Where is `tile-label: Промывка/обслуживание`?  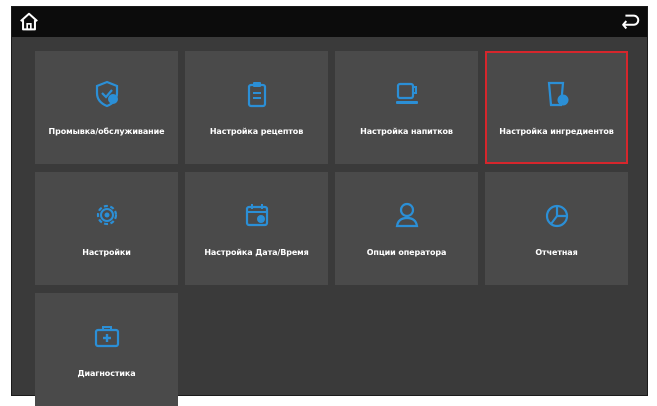 tile-label: Промывка/обслуживание is located at coordinates (106, 131).